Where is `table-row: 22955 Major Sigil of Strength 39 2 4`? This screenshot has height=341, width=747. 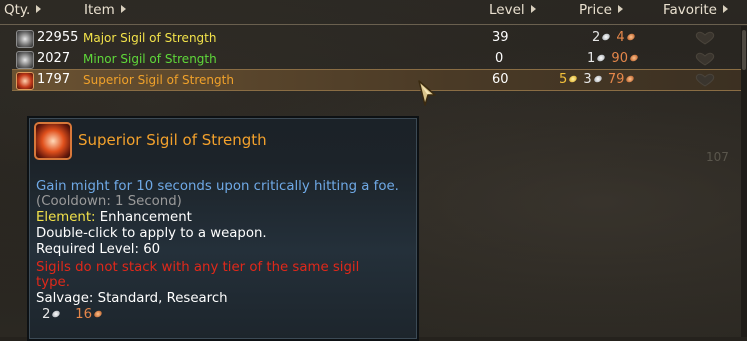
table-row: 22955 Major Sigil of Strength 39 2 4 is located at coordinates (379, 38).